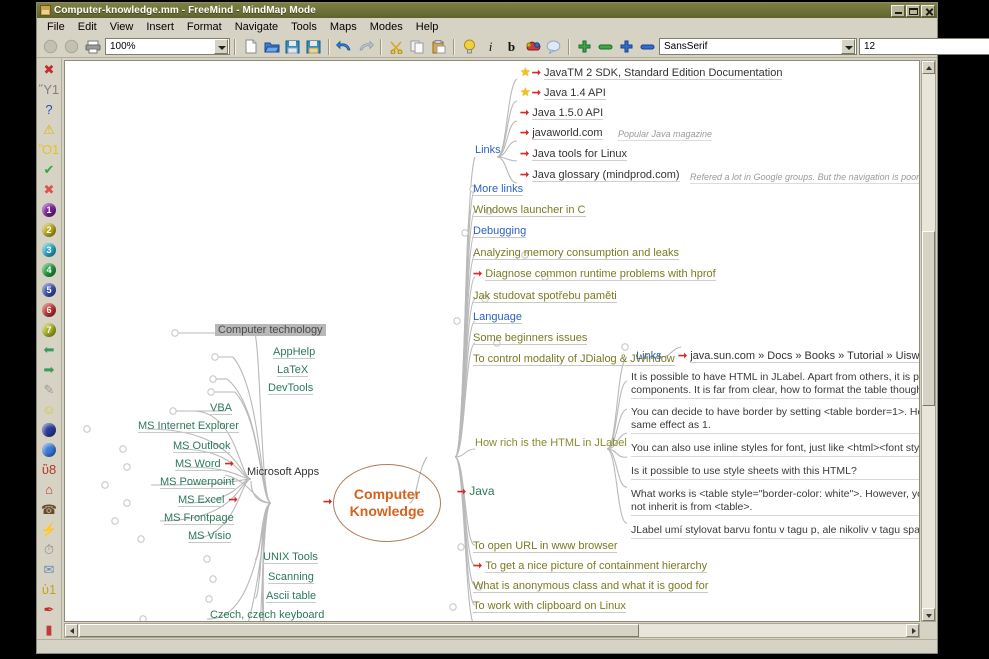 This screenshot has width=989, height=659. Describe the element at coordinates (387, 503) in the screenshot. I see `root-node: Computer Knowledge` at that location.